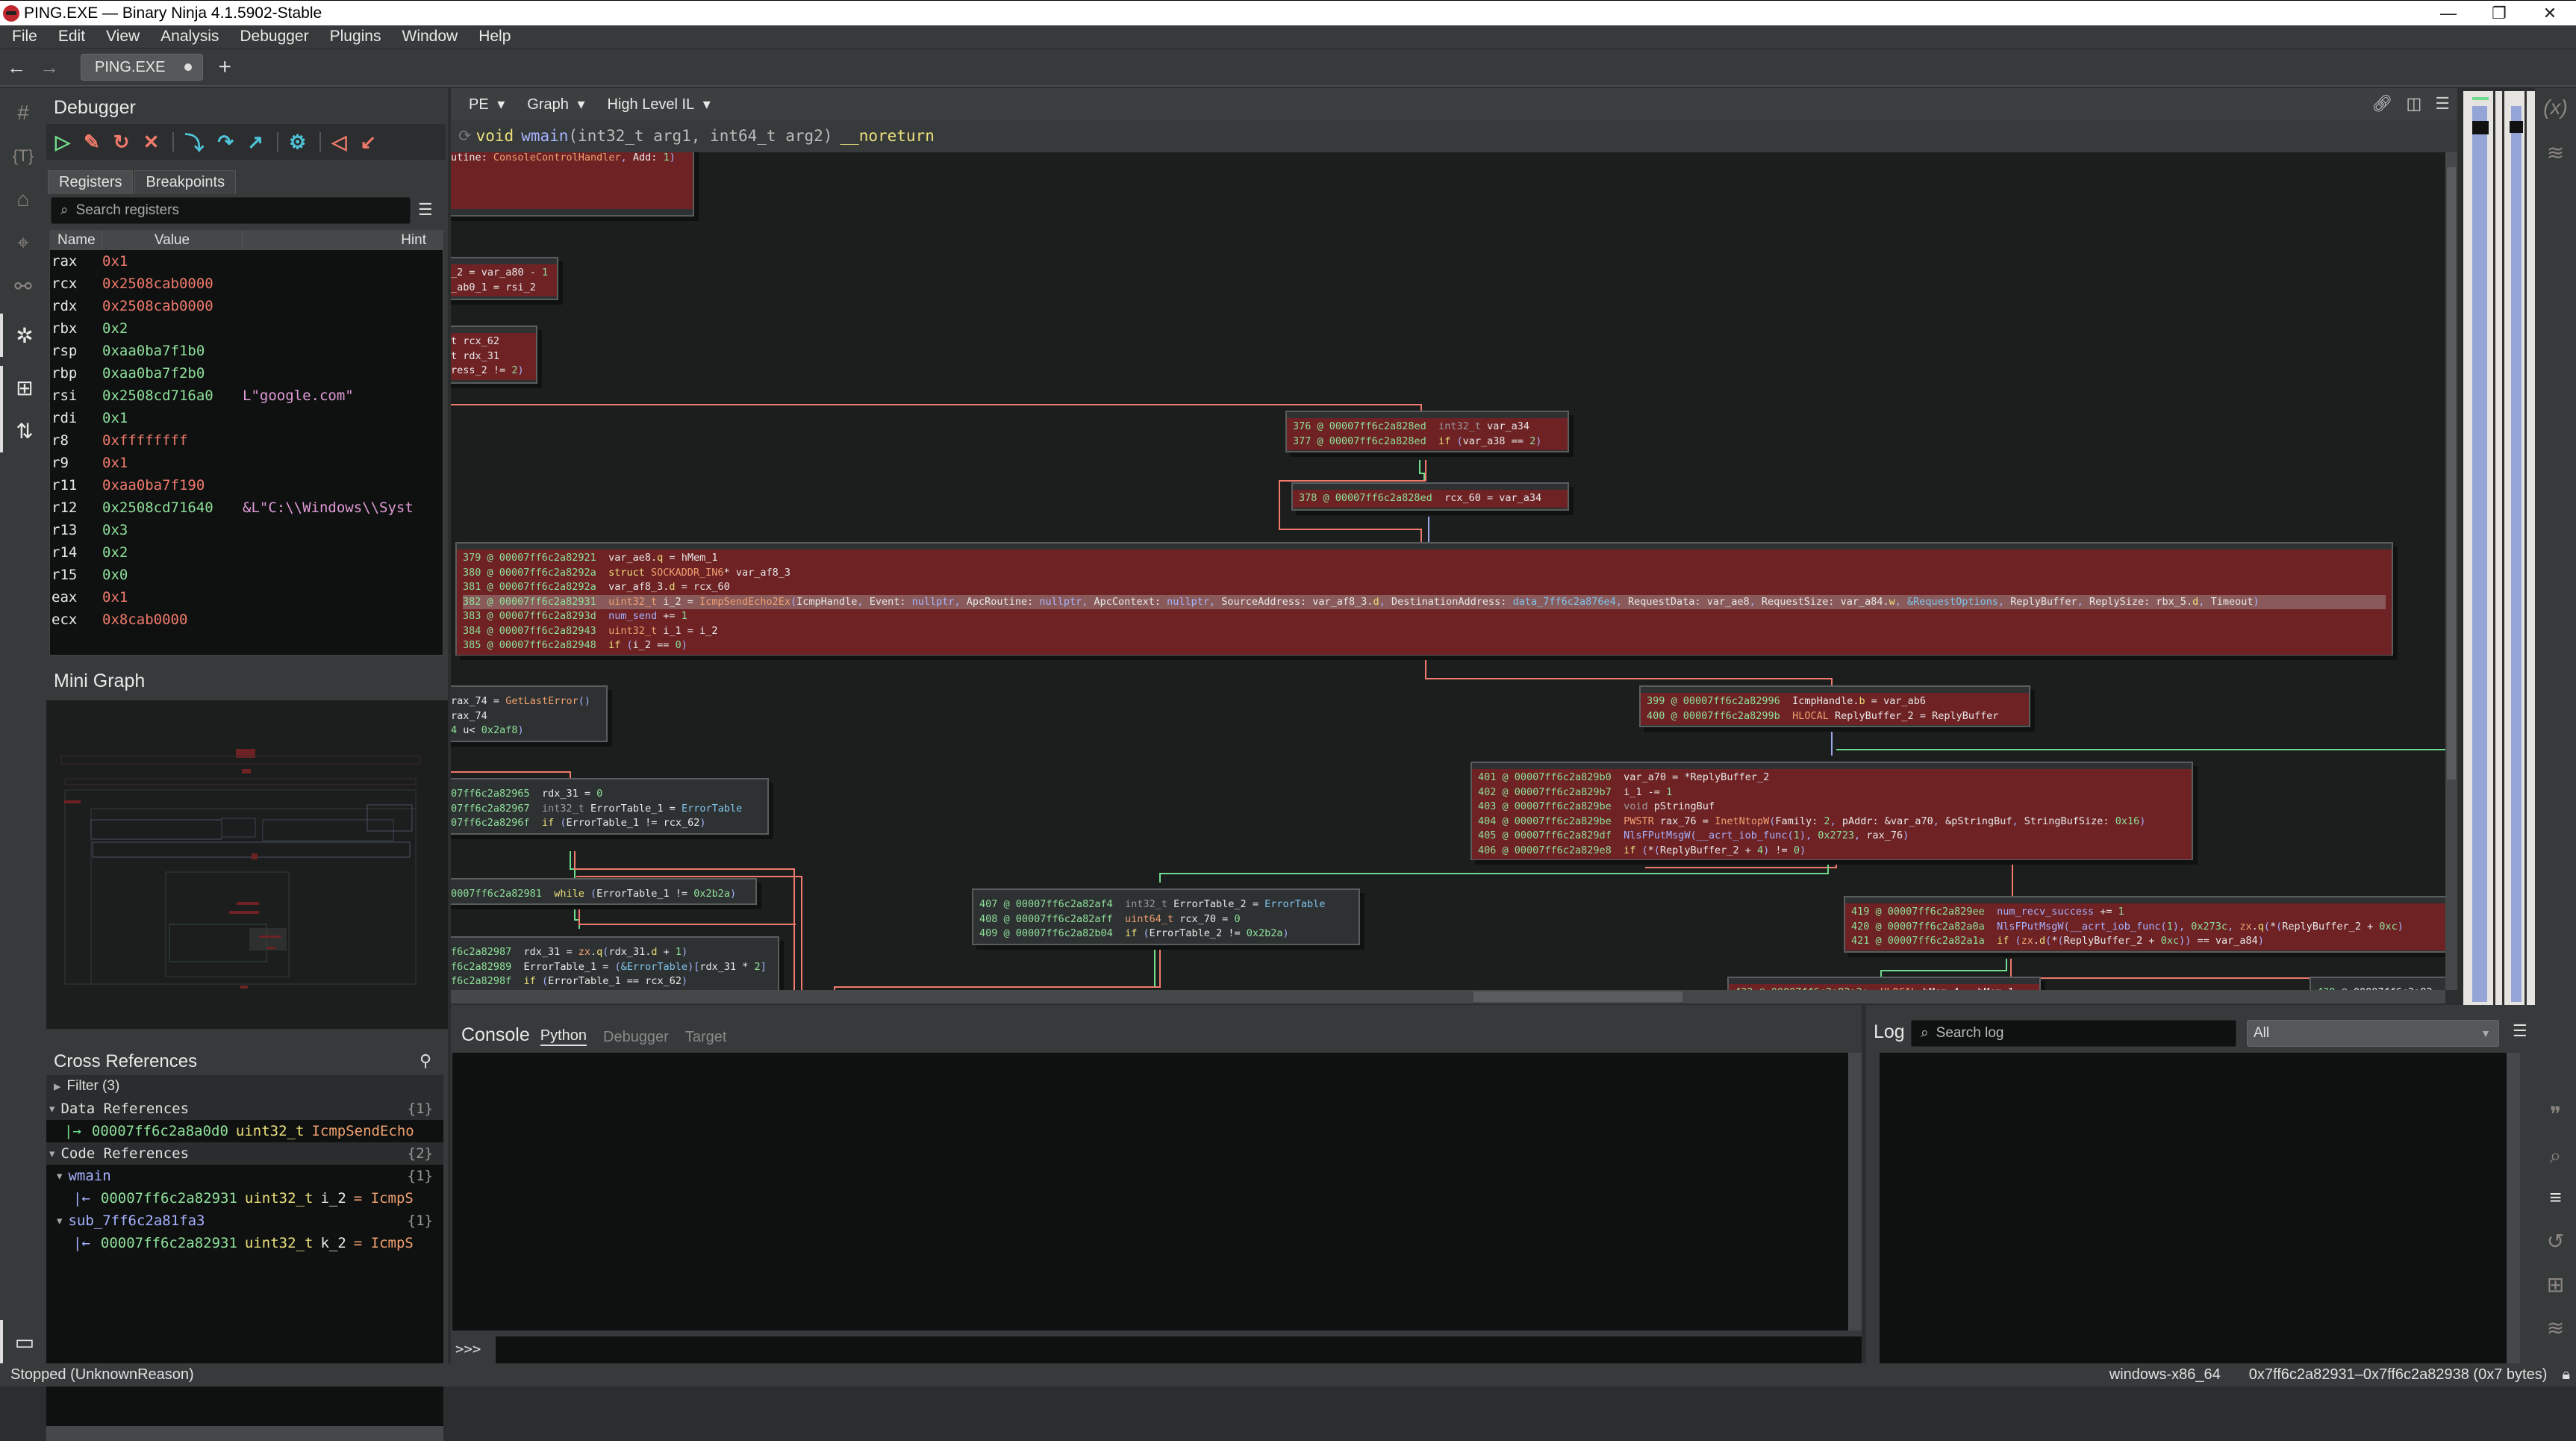 This screenshot has width=2576, height=1441. Describe the element at coordinates (246, 440) in the screenshot. I see `register-row: r8 0xffffffff` at that location.